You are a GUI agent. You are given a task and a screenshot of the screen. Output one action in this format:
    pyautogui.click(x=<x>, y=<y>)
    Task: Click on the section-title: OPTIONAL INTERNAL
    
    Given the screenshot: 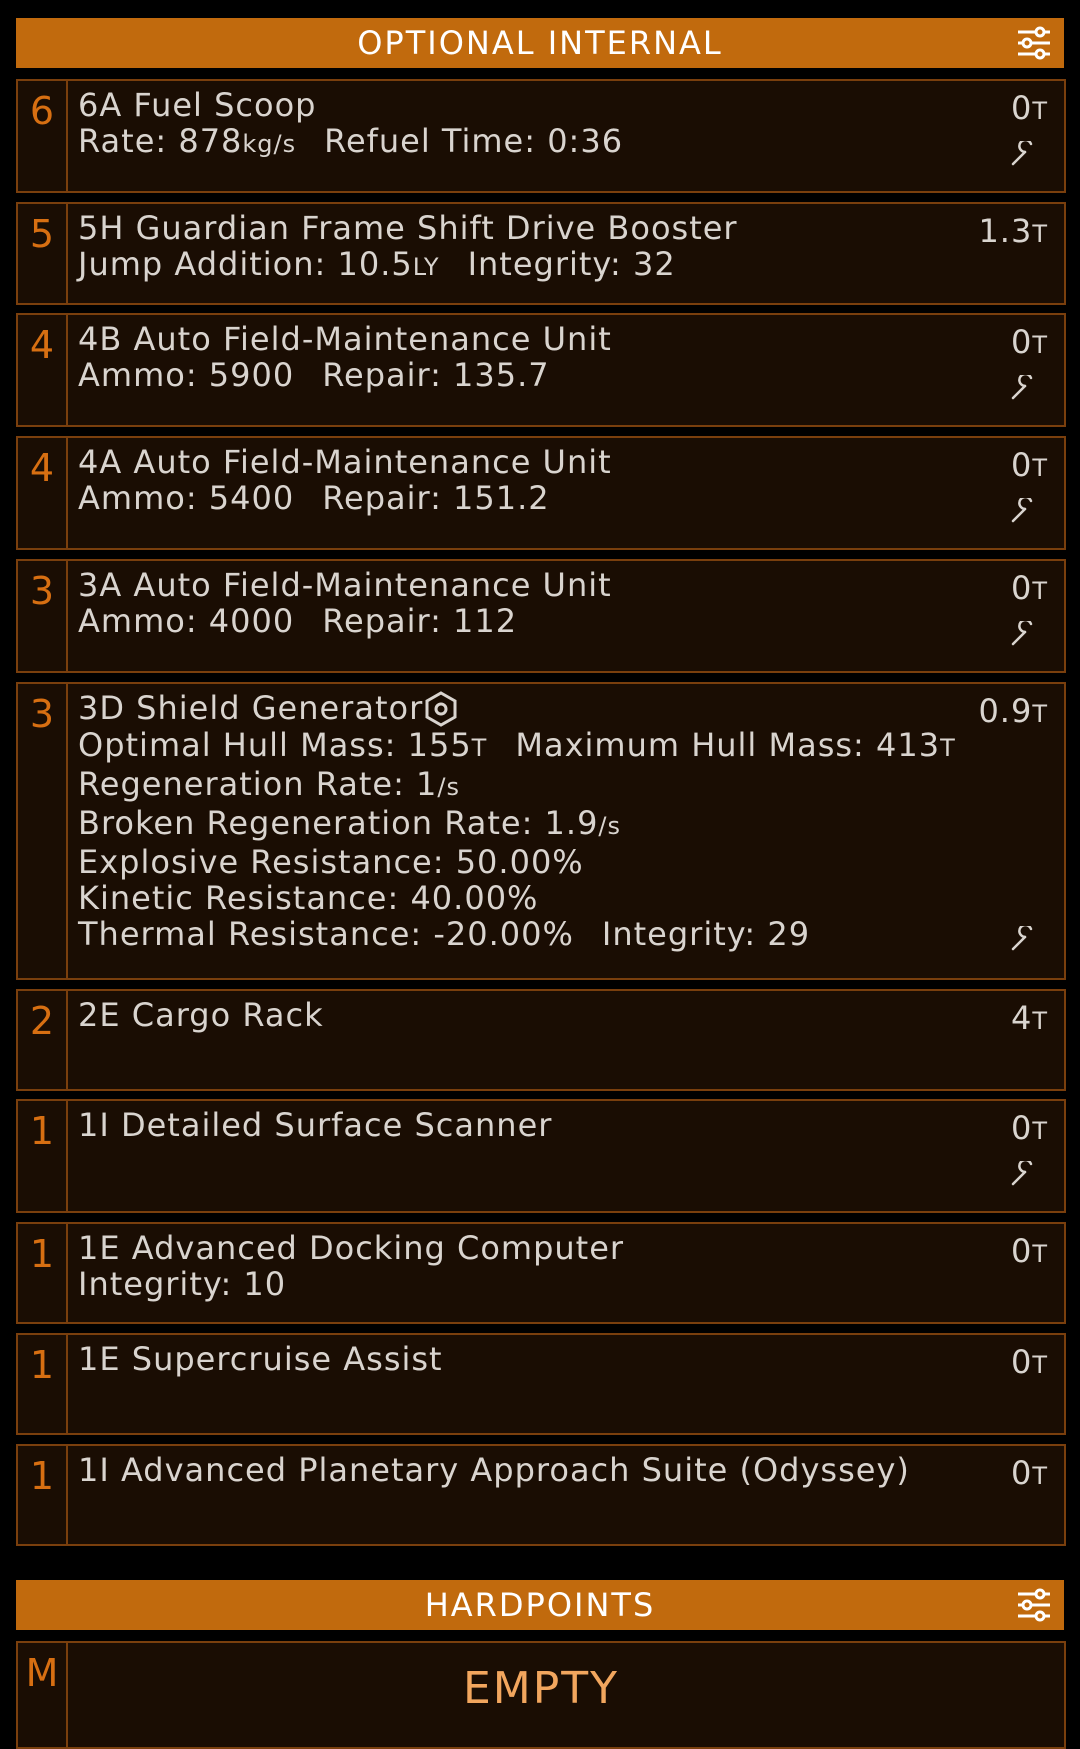 What is the action you would take?
    pyautogui.click(x=540, y=43)
    